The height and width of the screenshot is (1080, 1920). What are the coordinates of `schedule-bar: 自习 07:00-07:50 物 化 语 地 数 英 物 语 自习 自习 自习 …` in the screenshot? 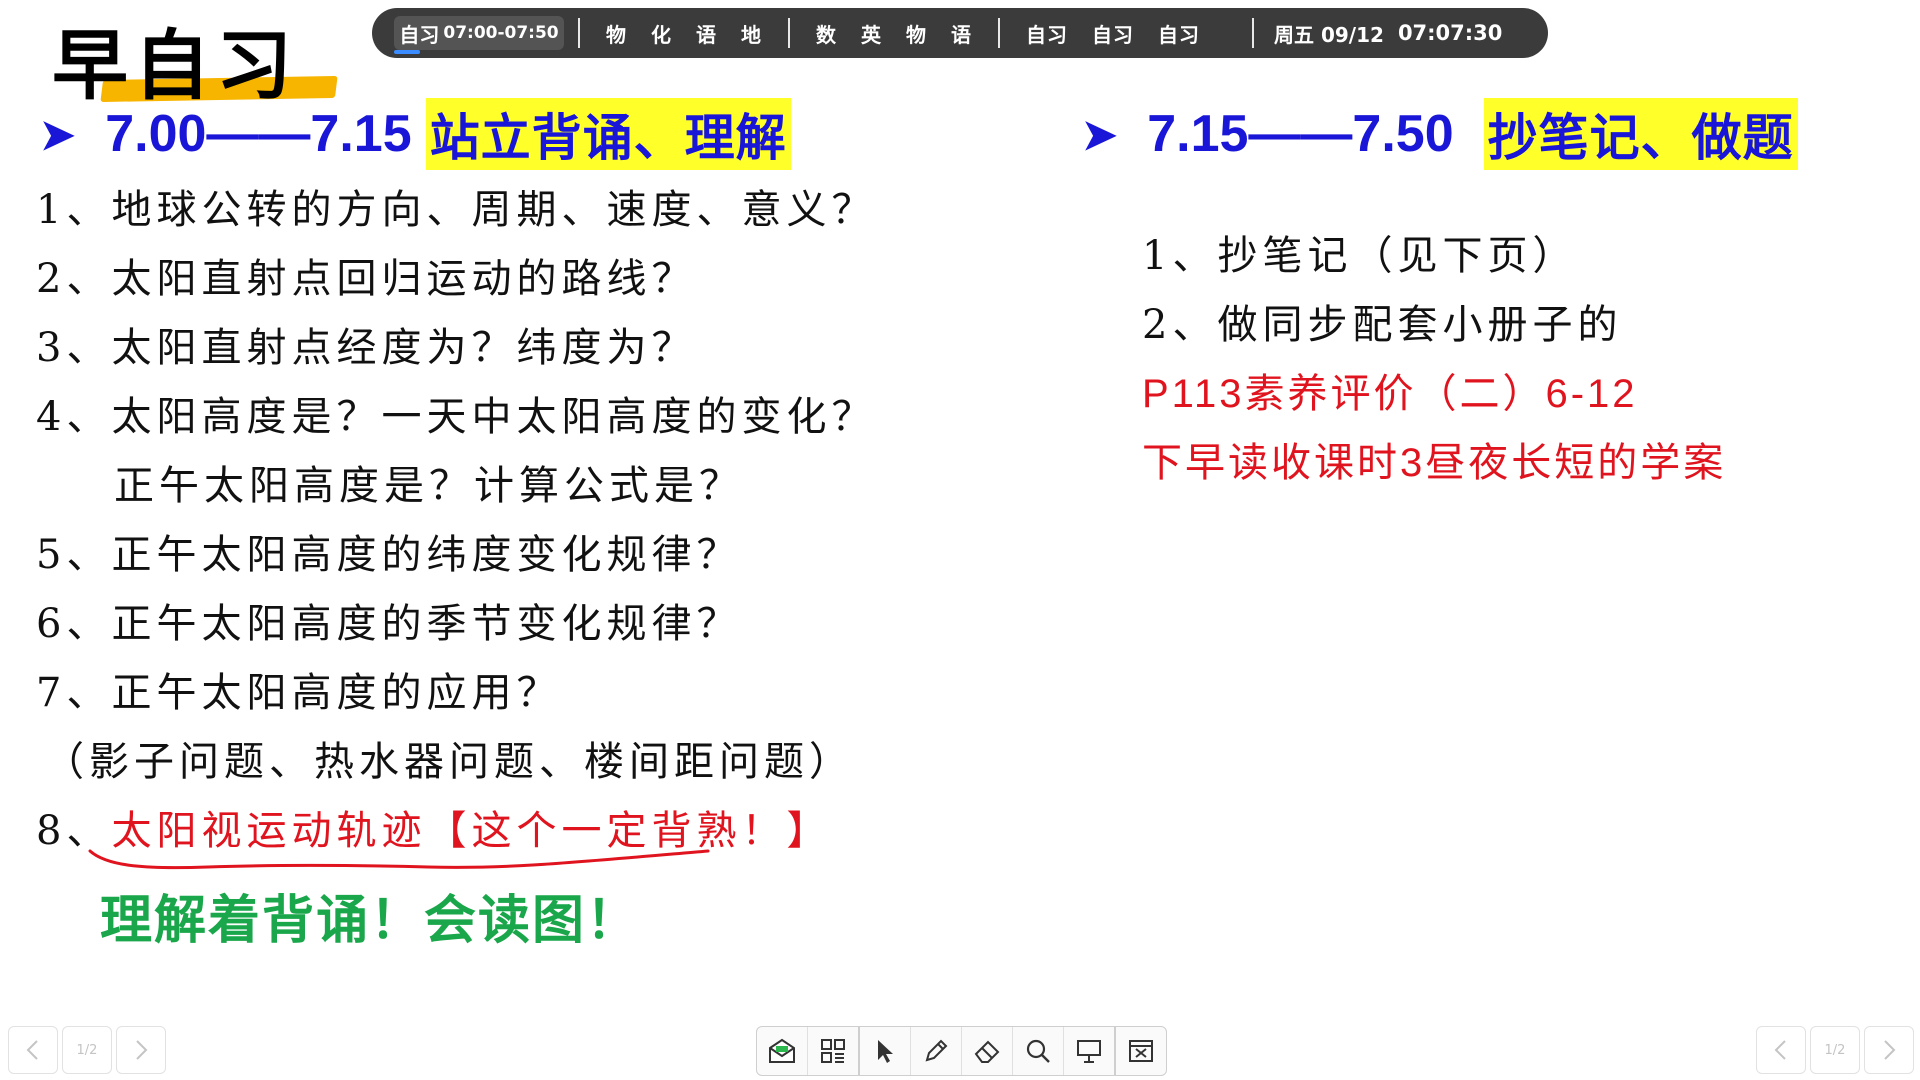 It's located at (960, 33).